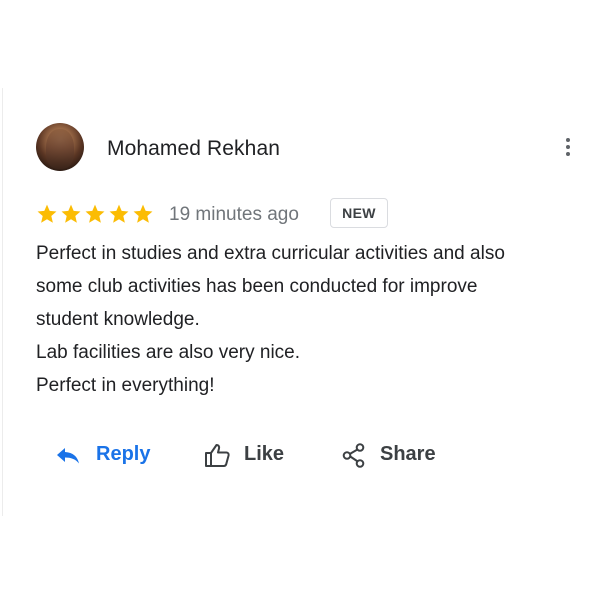  What do you see at coordinates (68, 457) in the screenshot?
I see `reply-arrow-icon` at bounding box center [68, 457].